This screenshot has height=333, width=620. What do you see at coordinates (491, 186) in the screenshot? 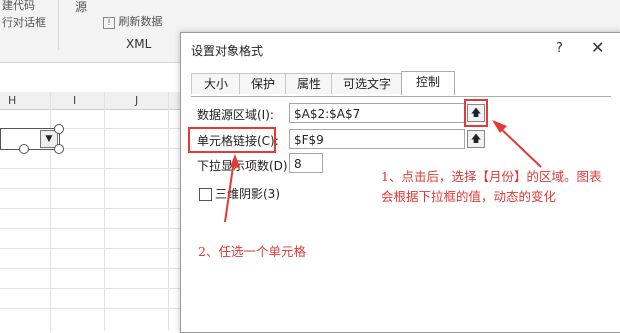
I see `annotation-note-1: 1、点击后，选择【月份】的区域。图表会根据下拉框的值，动态的变化` at bounding box center [491, 186].